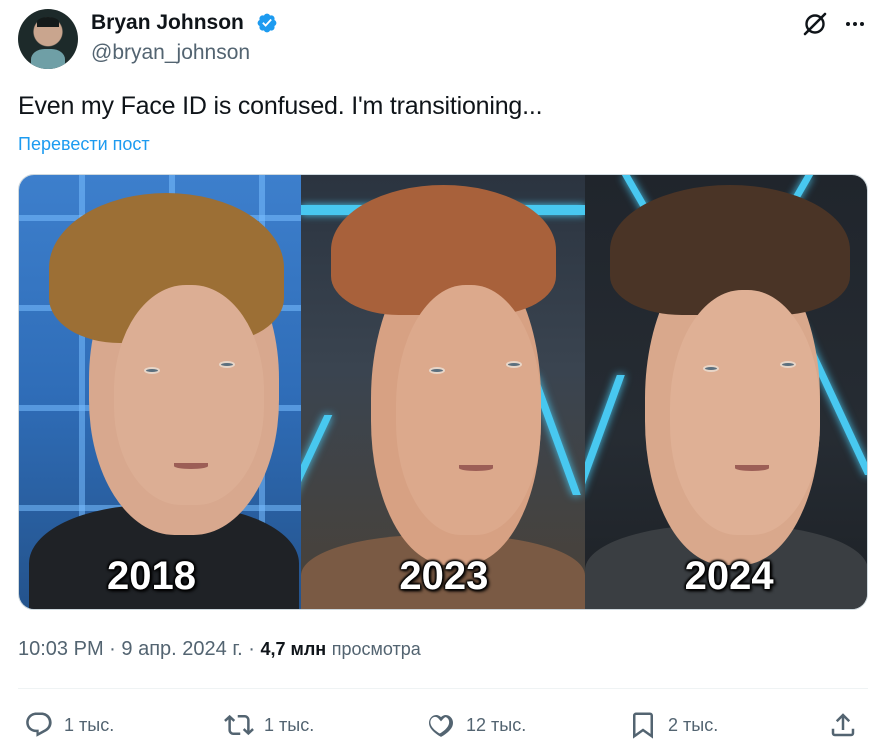 The width and height of the screenshot is (892, 755). Describe the element at coordinates (170, 53) in the screenshot. I see `author-handle: @bryan_johnson` at that location.